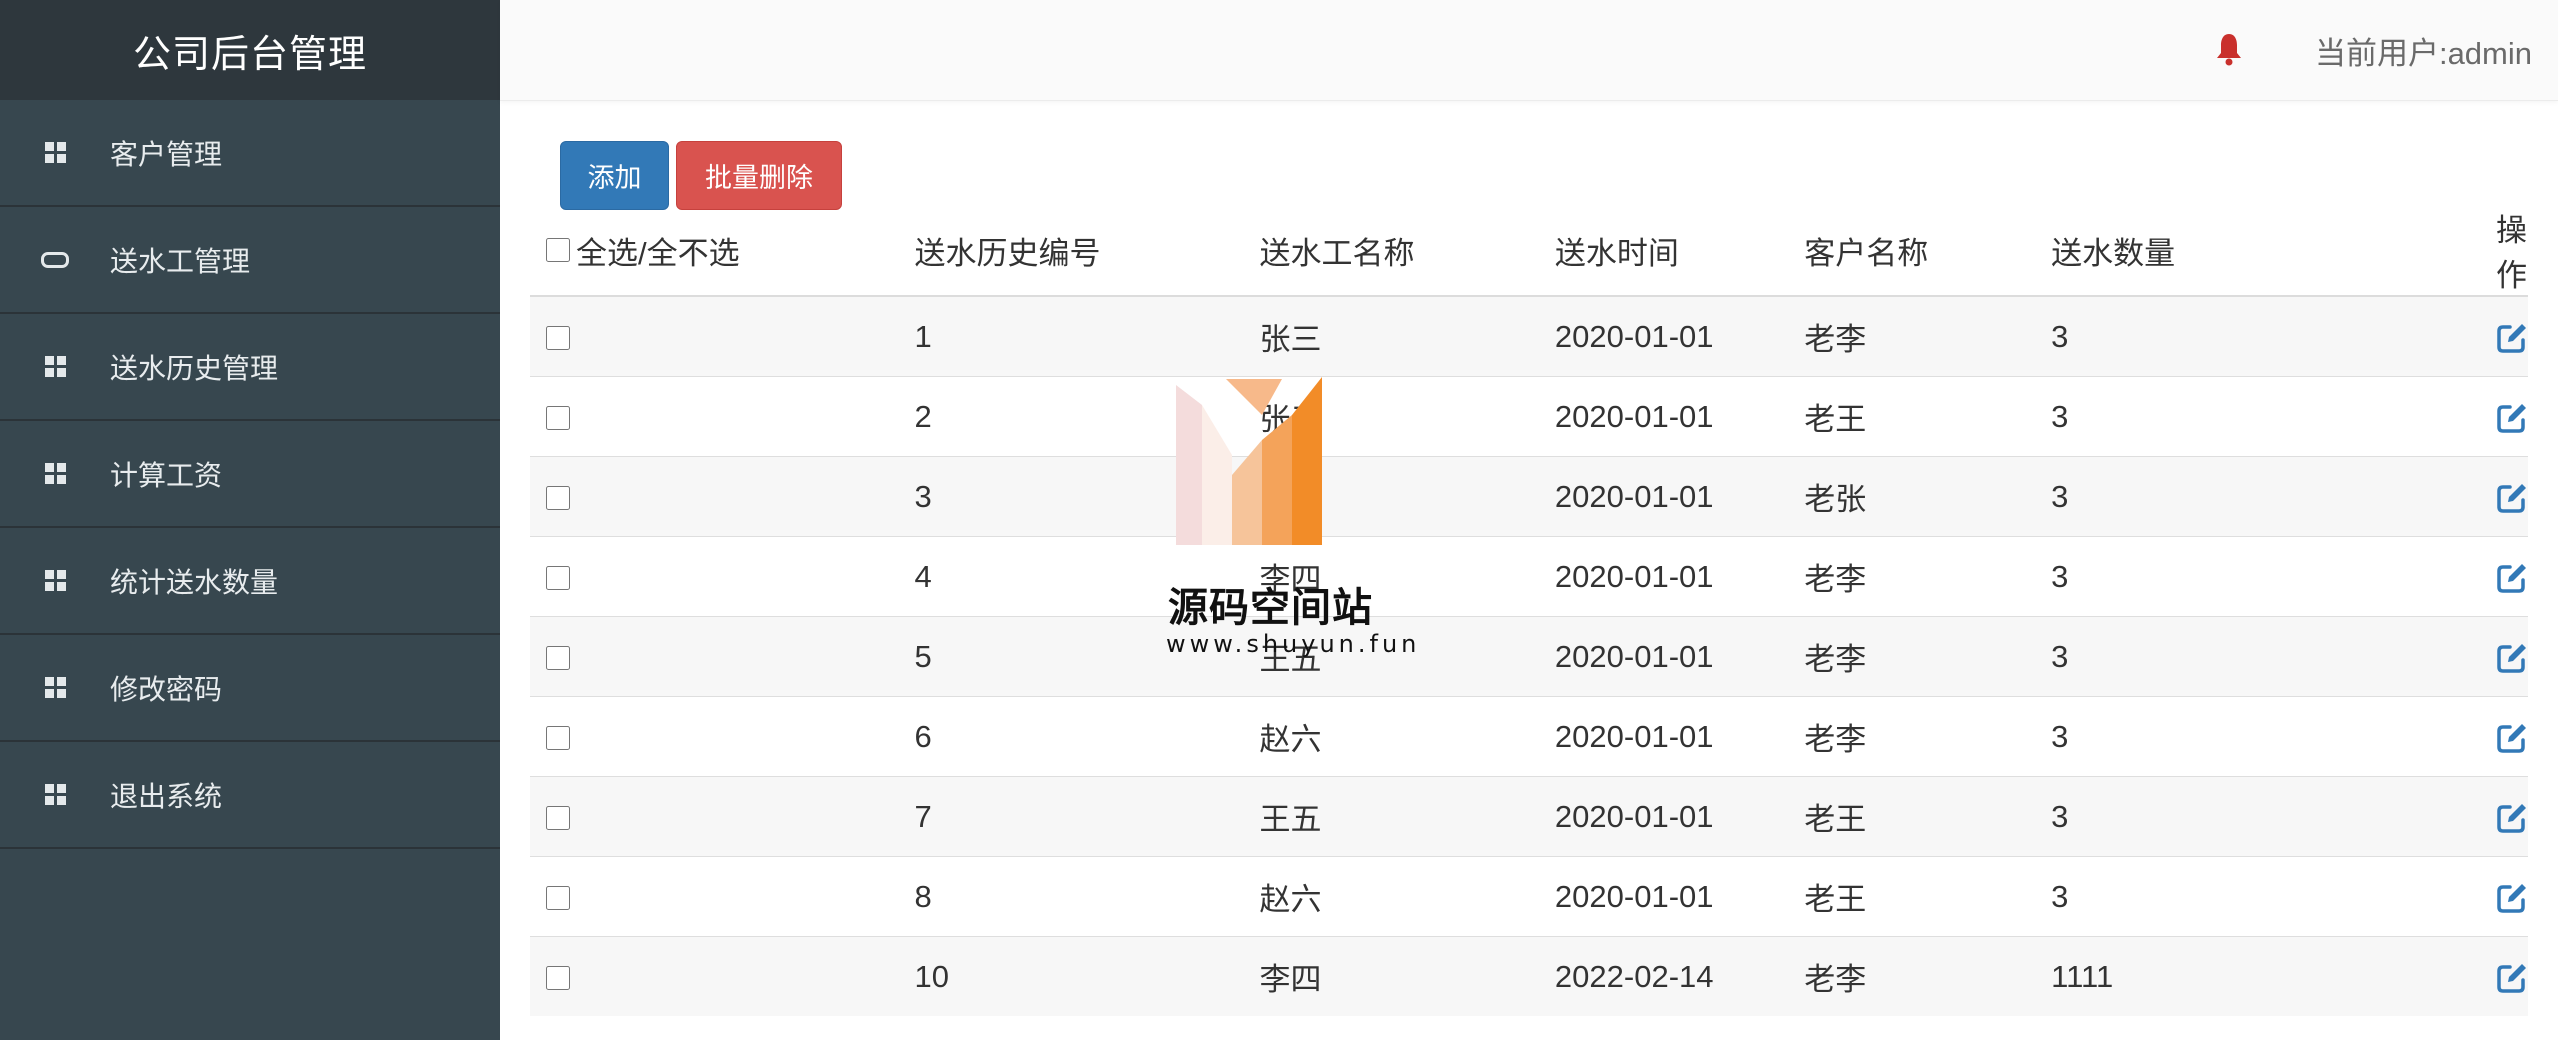 The width and height of the screenshot is (2558, 1040). I want to click on table-row: 2 张三 2020-01-01 老王 3, so click(1529, 416).